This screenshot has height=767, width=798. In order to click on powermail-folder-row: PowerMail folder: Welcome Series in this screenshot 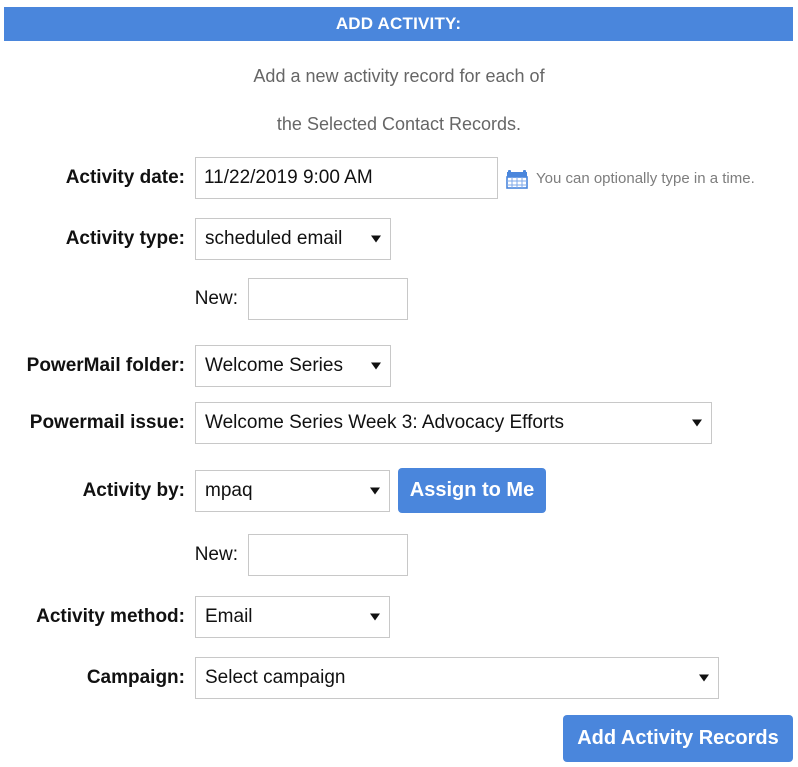, I will do `click(399, 366)`.